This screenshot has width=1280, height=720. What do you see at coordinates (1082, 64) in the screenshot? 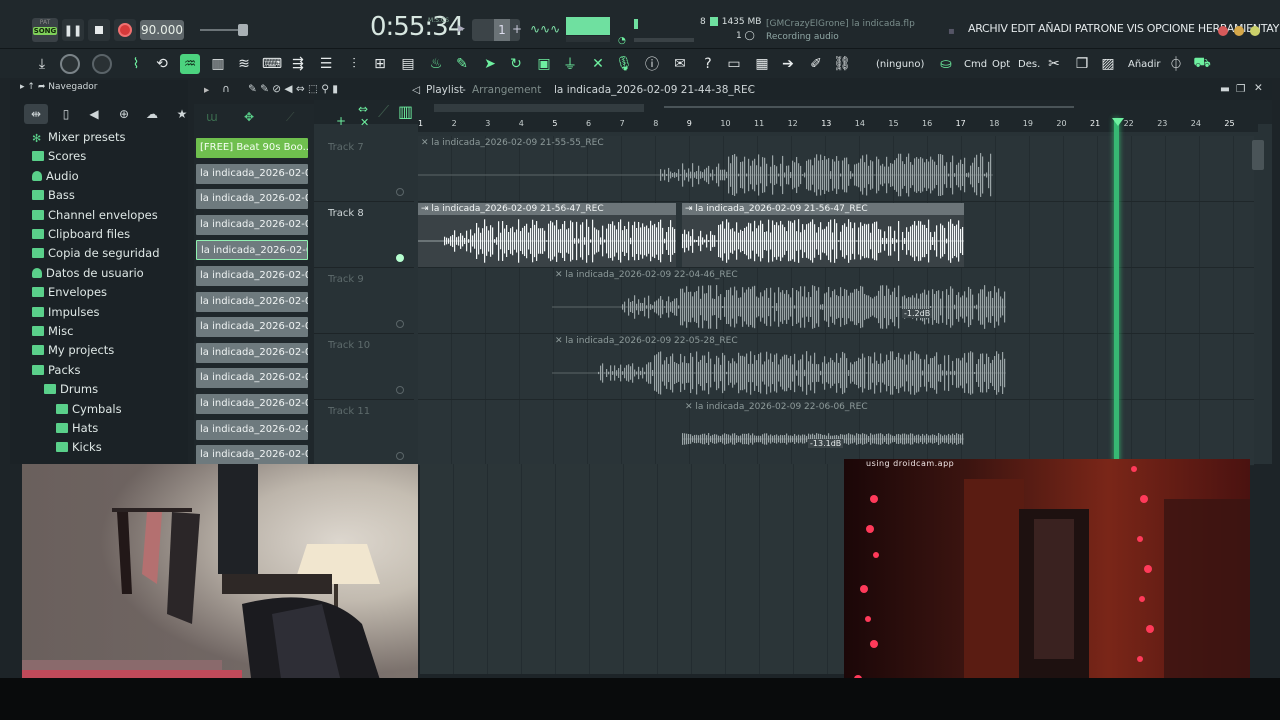
I see `copy-icon: ❐` at bounding box center [1082, 64].